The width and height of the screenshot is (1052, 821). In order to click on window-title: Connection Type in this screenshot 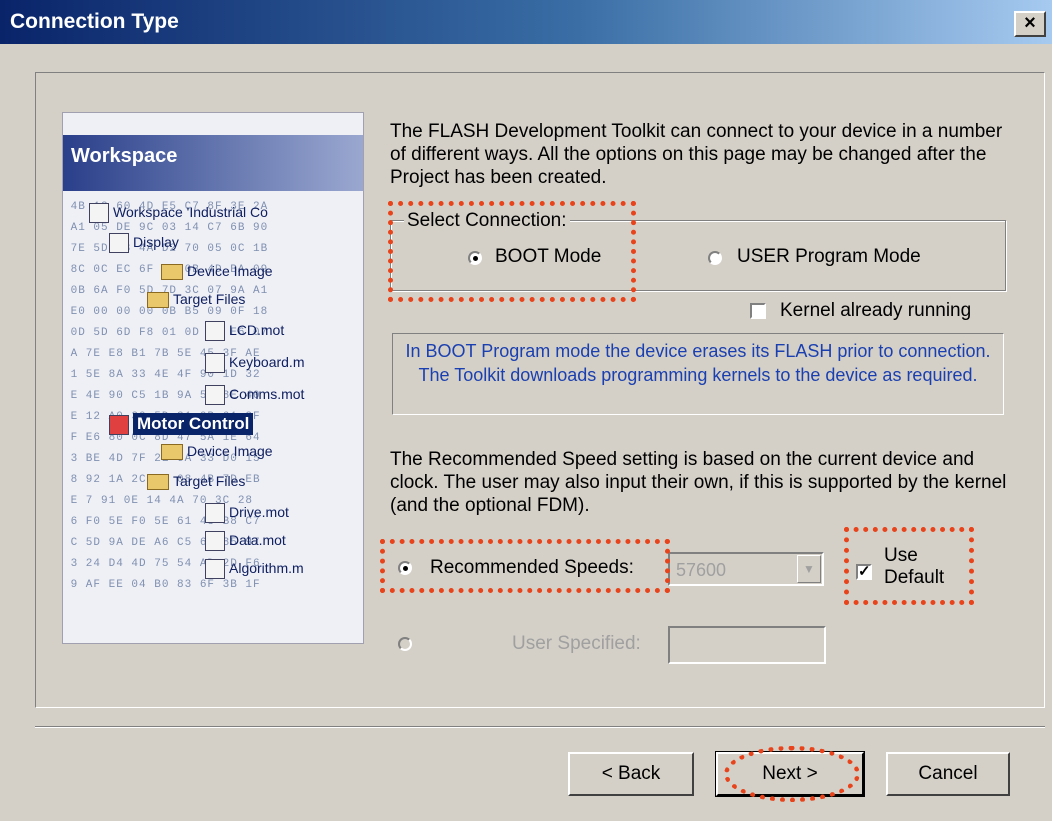, I will do `click(94, 21)`.